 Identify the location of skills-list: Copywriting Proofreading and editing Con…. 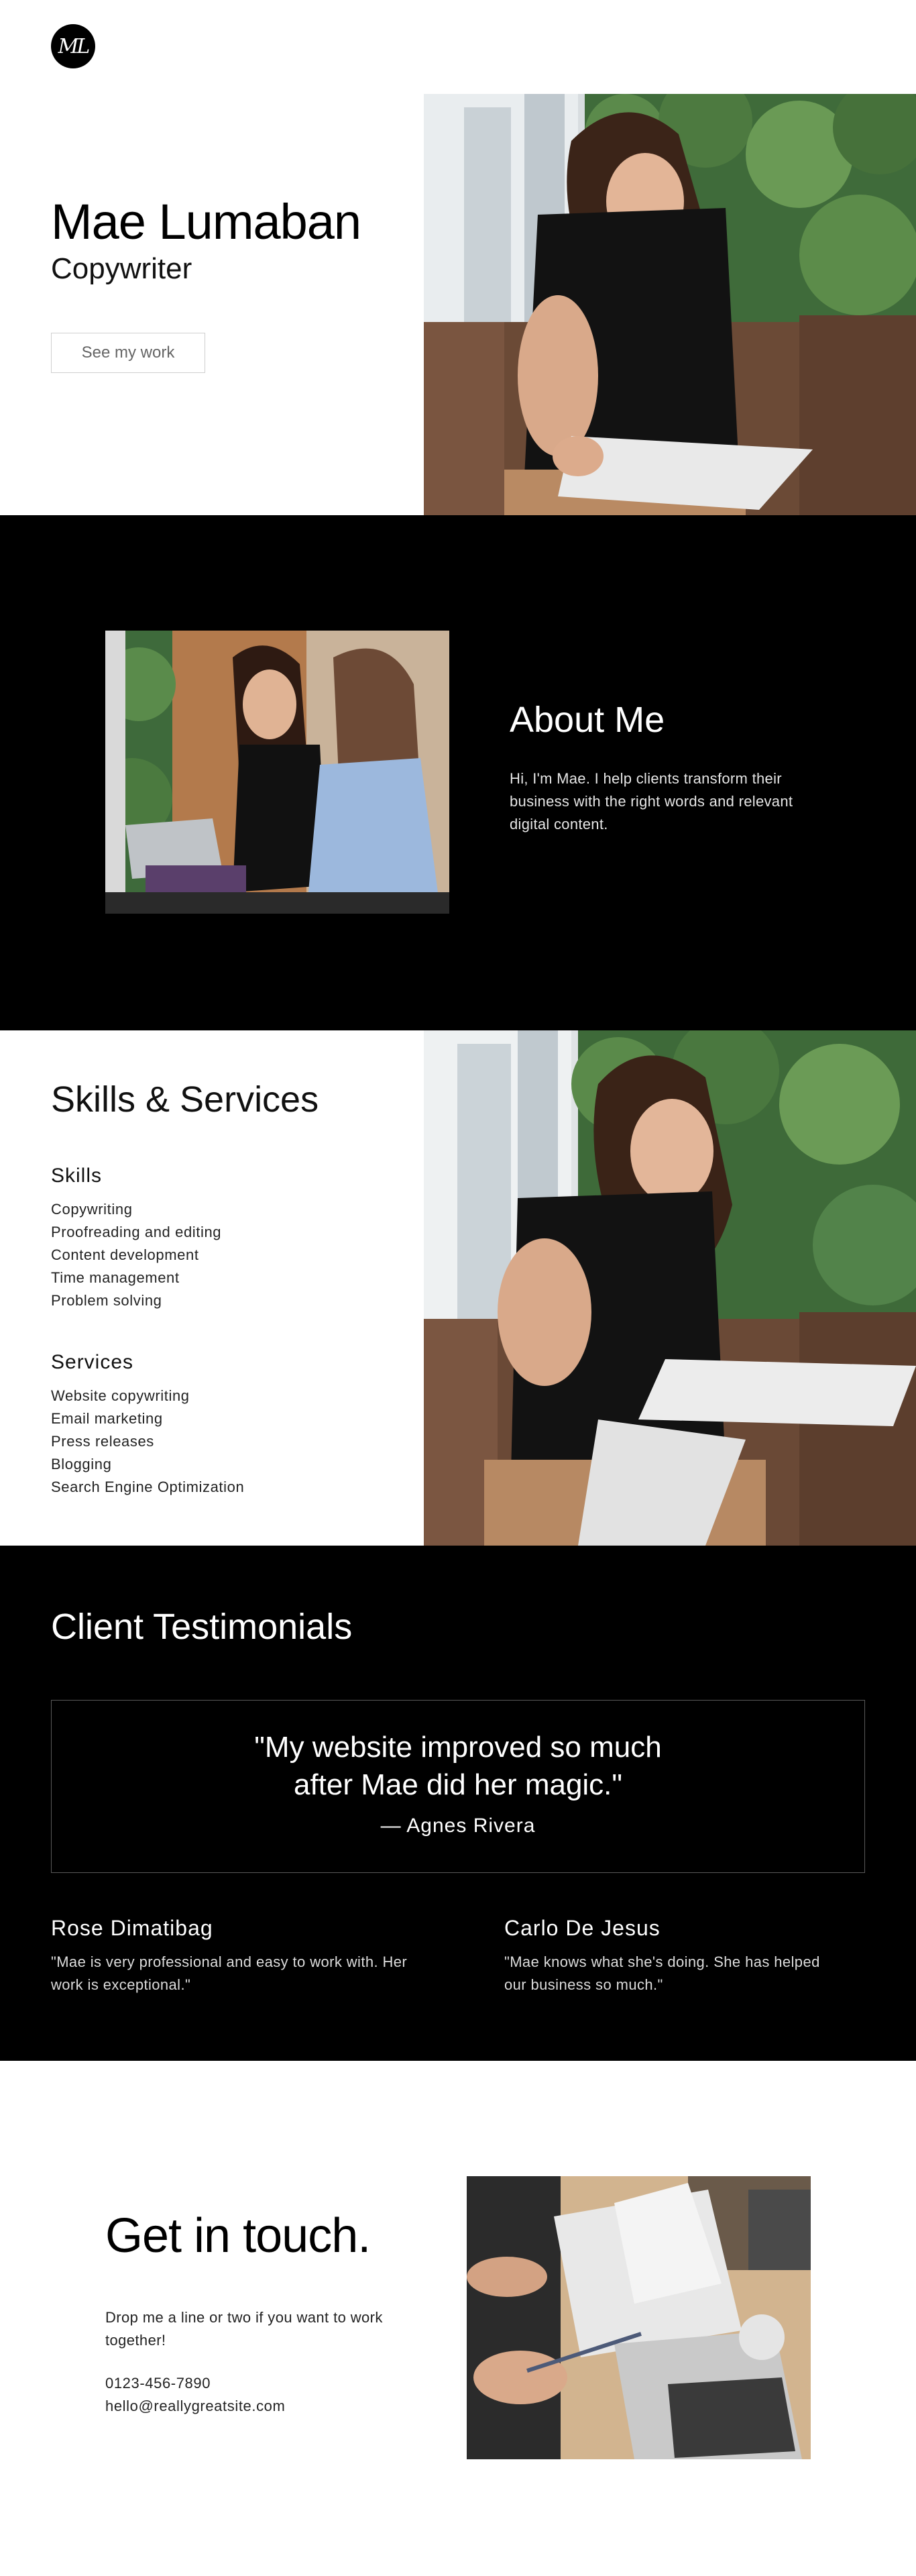
(136, 1255).